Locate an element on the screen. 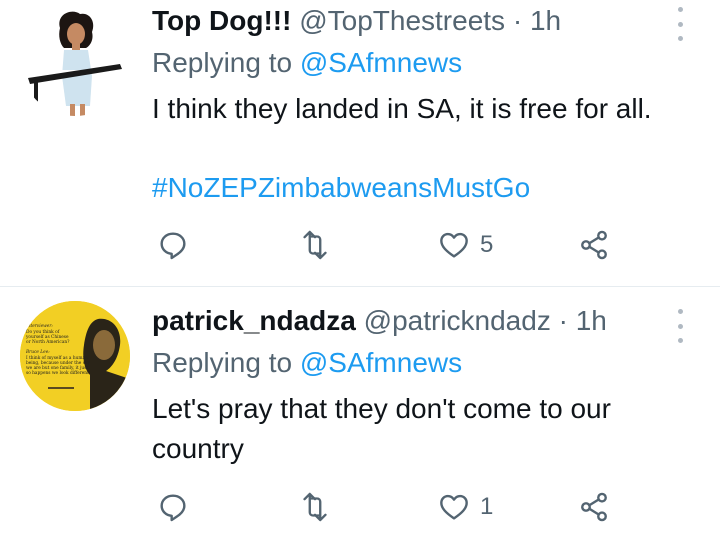  tweet-header: Top Dog!!! @TopThestreets · 1h is located at coordinates (356, 21).